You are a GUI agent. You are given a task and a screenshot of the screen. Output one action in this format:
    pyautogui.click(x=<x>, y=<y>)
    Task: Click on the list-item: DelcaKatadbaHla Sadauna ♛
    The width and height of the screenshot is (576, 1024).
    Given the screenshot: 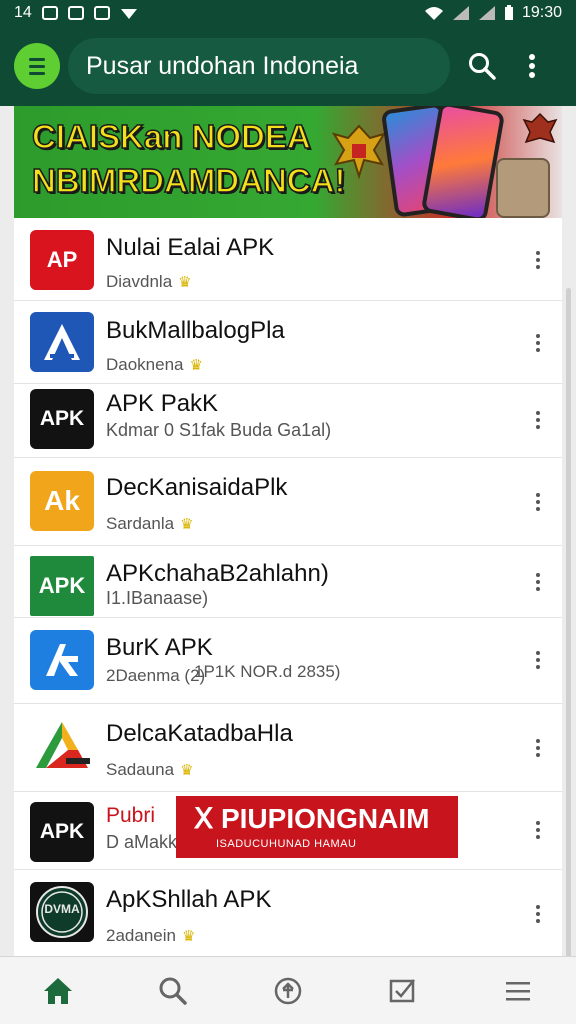 What is the action you would take?
    pyautogui.click(x=288, y=748)
    